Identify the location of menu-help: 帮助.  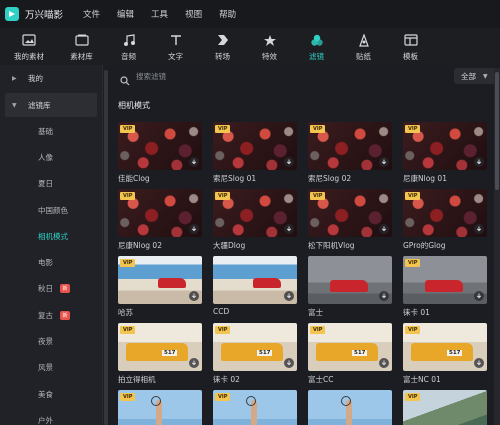
(227, 14).